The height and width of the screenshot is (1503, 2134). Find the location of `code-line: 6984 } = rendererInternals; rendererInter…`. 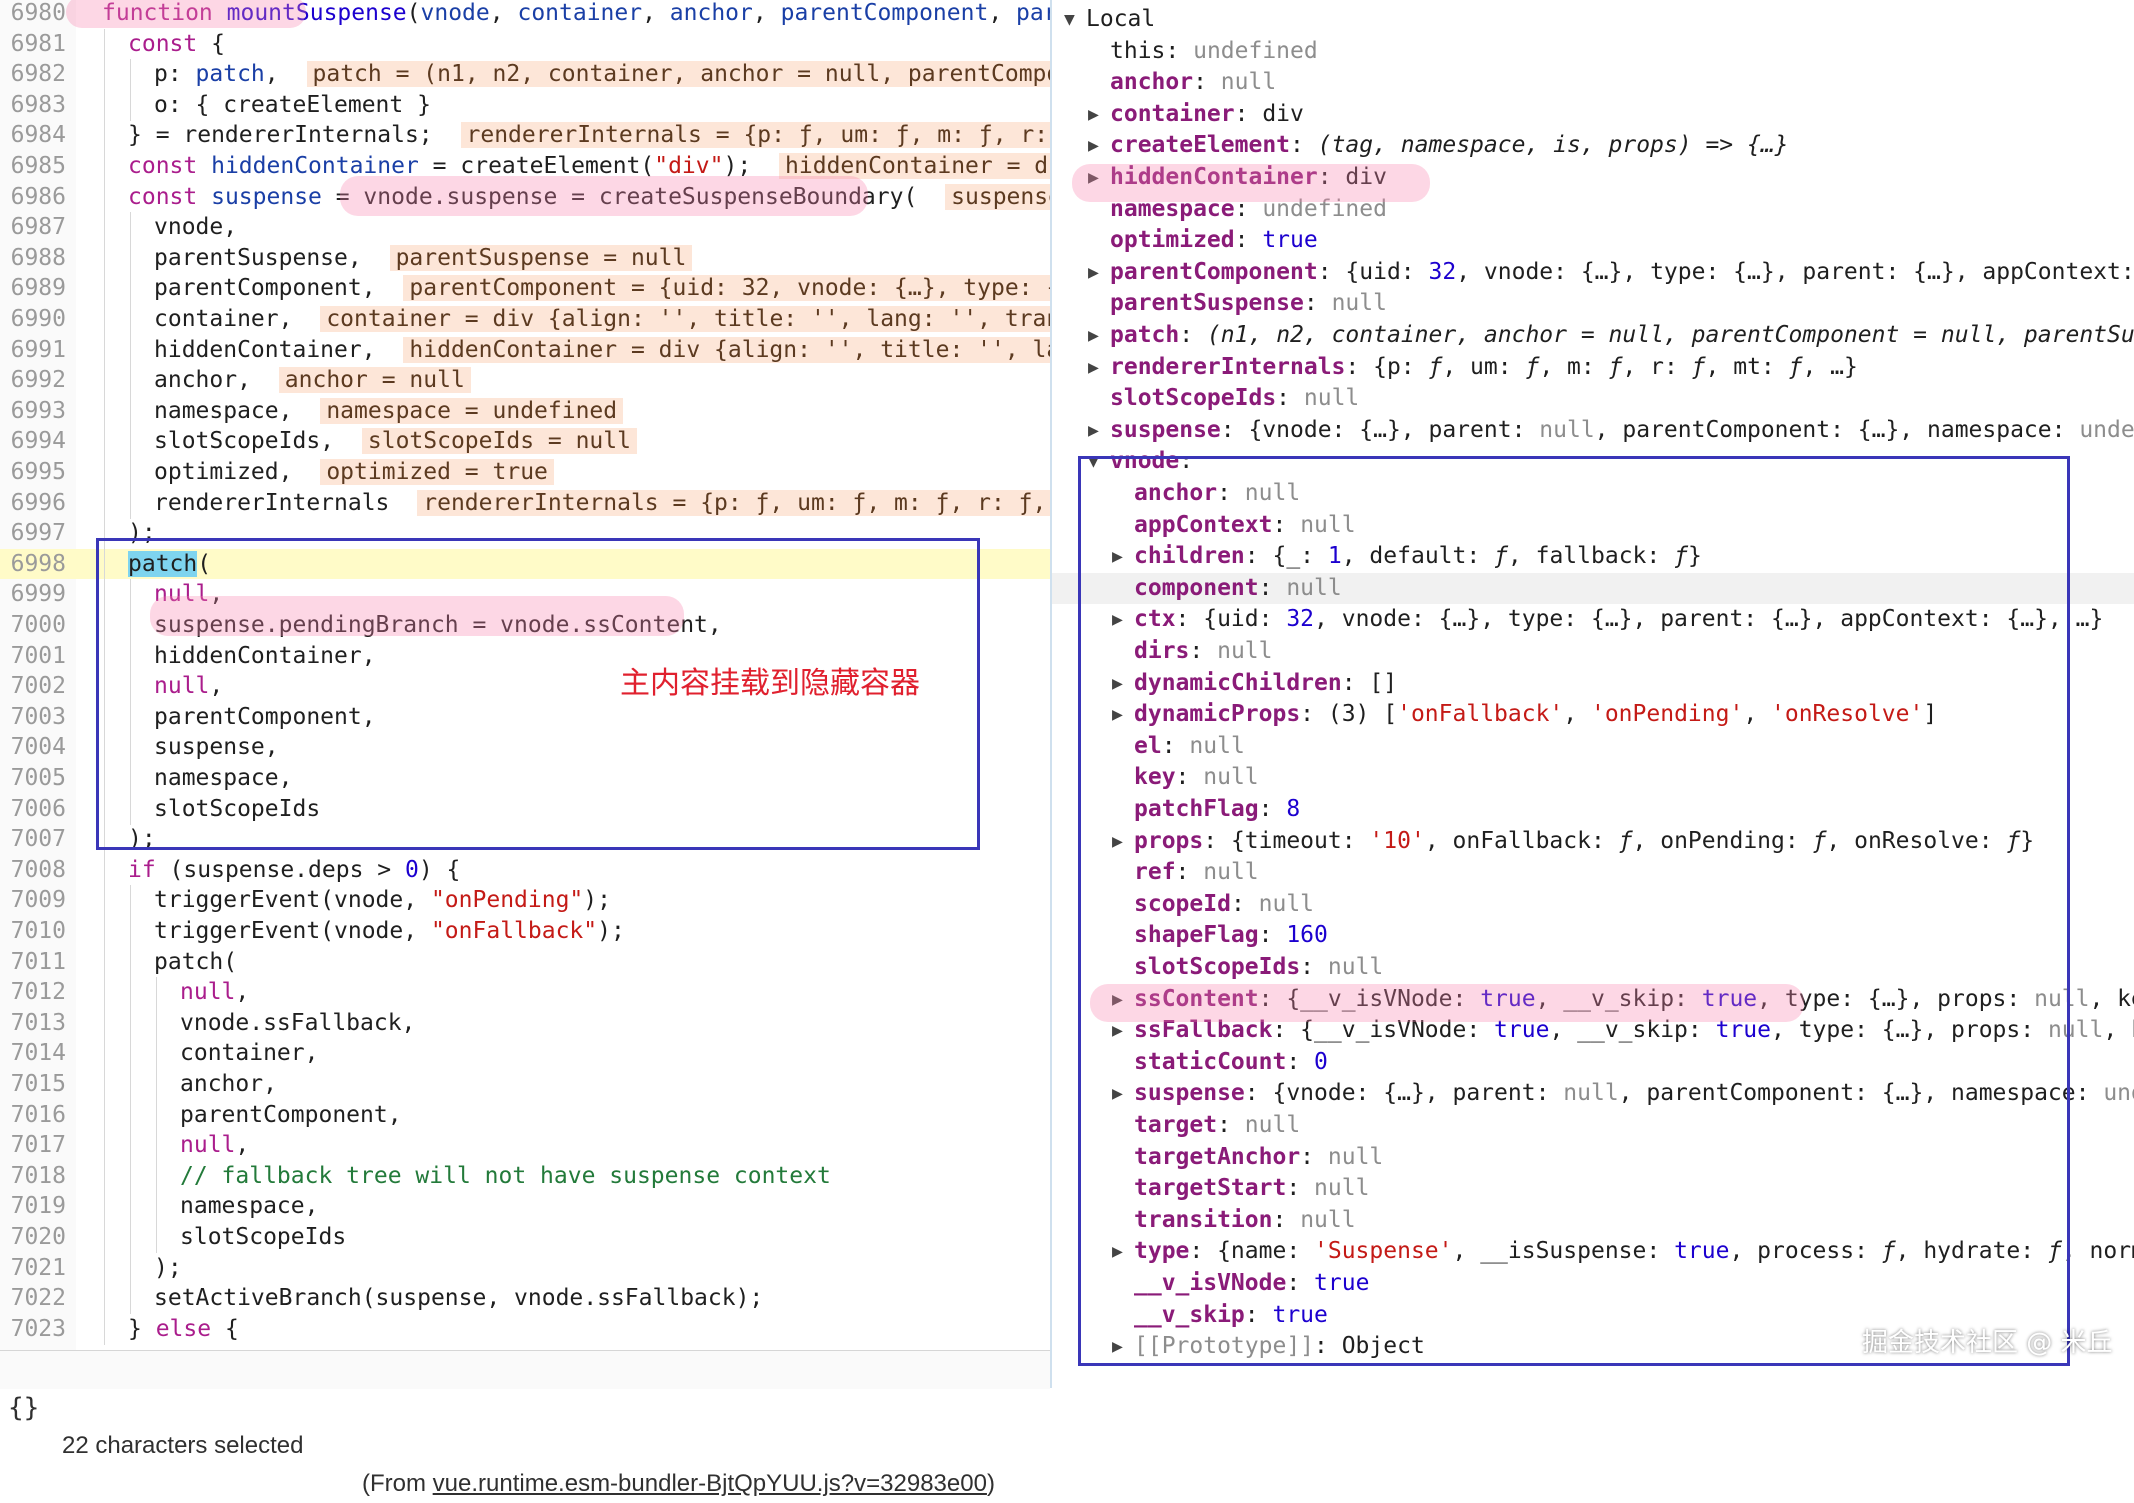

code-line: 6984 } = rendererInternals; rendererInter… is located at coordinates (525, 136).